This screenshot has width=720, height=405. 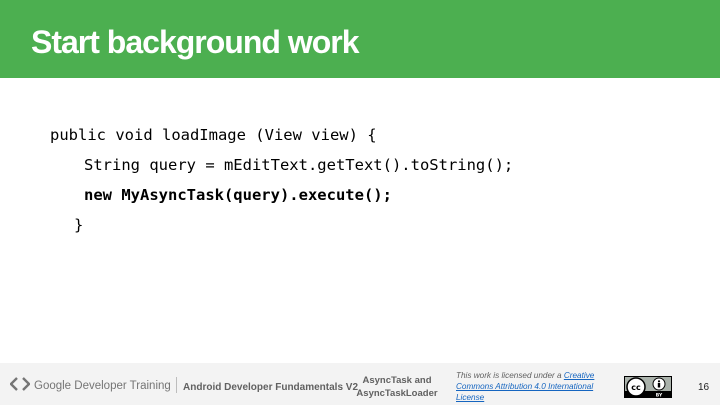 I want to click on cc-by-icon: cc BY, so click(x=648, y=387).